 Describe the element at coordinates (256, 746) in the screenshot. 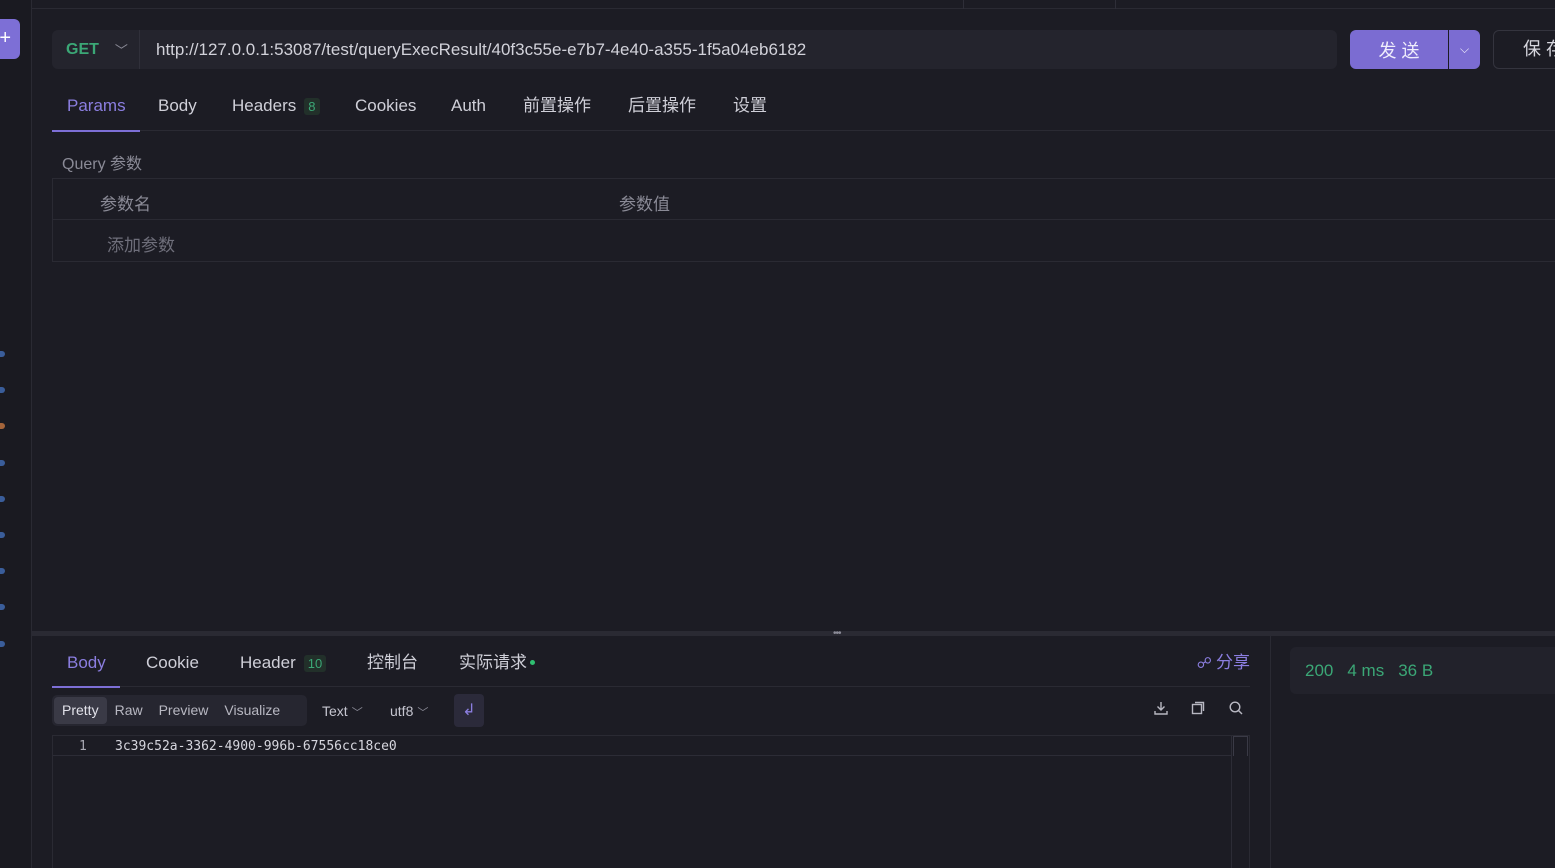

I see `response-content-line: 3c39c52a-3362-4900-996b-67556cc18ce0` at that location.